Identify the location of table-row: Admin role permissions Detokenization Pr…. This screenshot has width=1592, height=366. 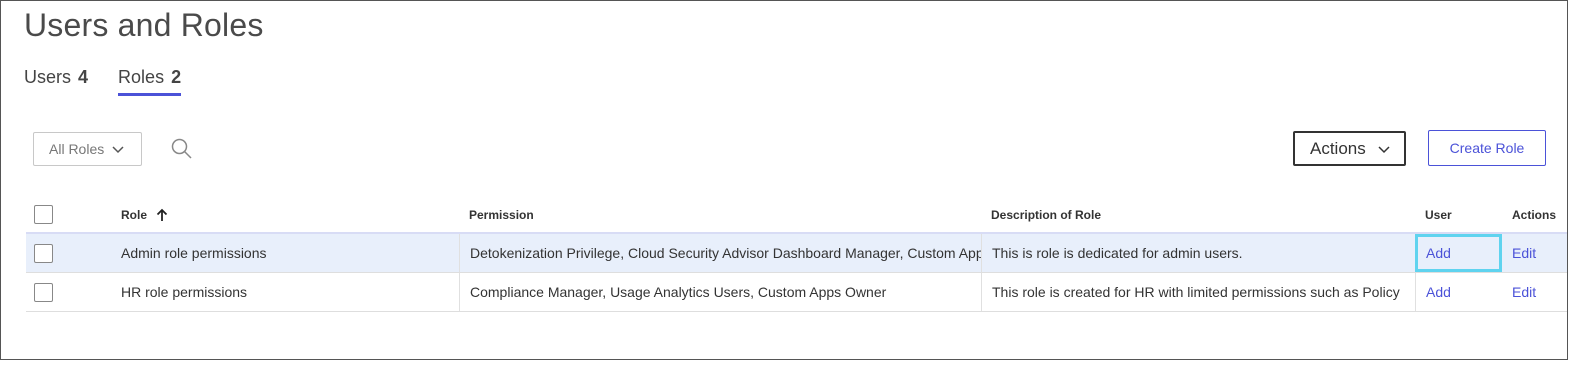
(796, 253).